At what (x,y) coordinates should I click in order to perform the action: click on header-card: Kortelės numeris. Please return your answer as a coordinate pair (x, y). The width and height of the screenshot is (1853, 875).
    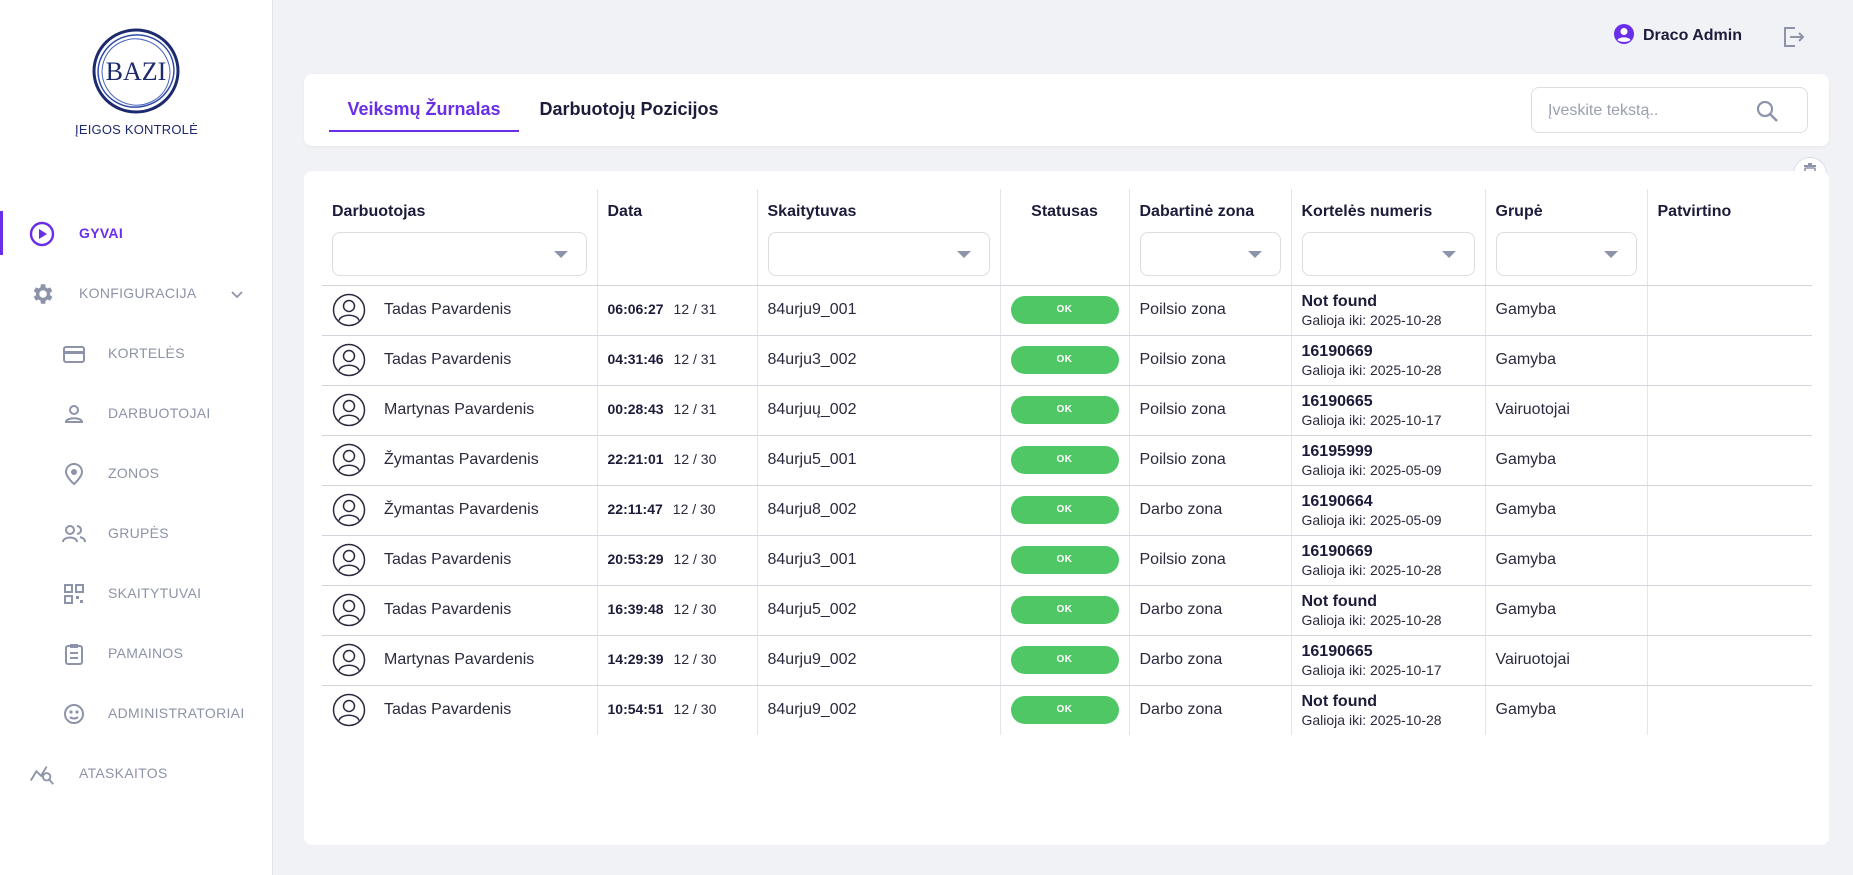
    Looking at the image, I should click on (1388, 237).